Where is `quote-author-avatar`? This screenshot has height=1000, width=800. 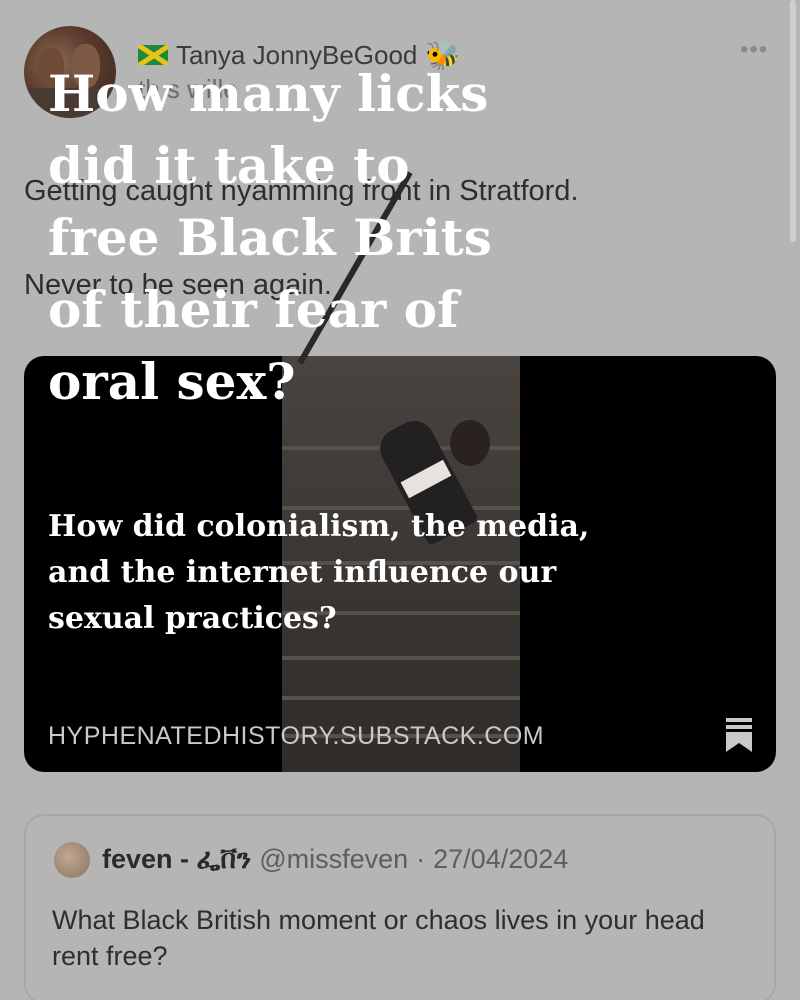 quote-author-avatar is located at coordinates (72, 860).